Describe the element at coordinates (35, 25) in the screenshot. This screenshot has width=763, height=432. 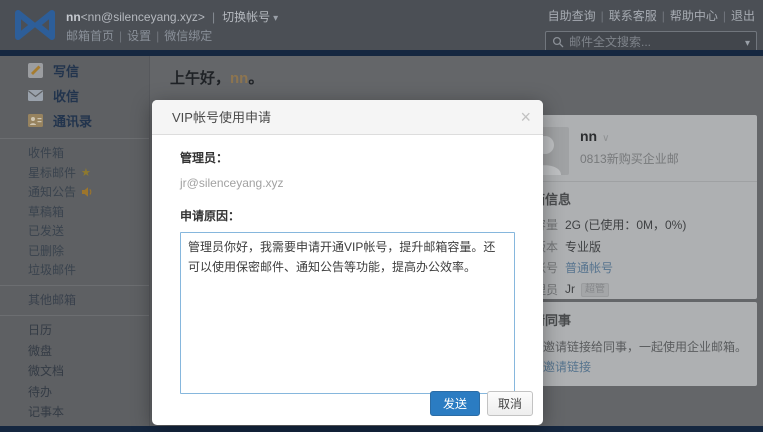
I see `exmail-logo-icon` at that location.